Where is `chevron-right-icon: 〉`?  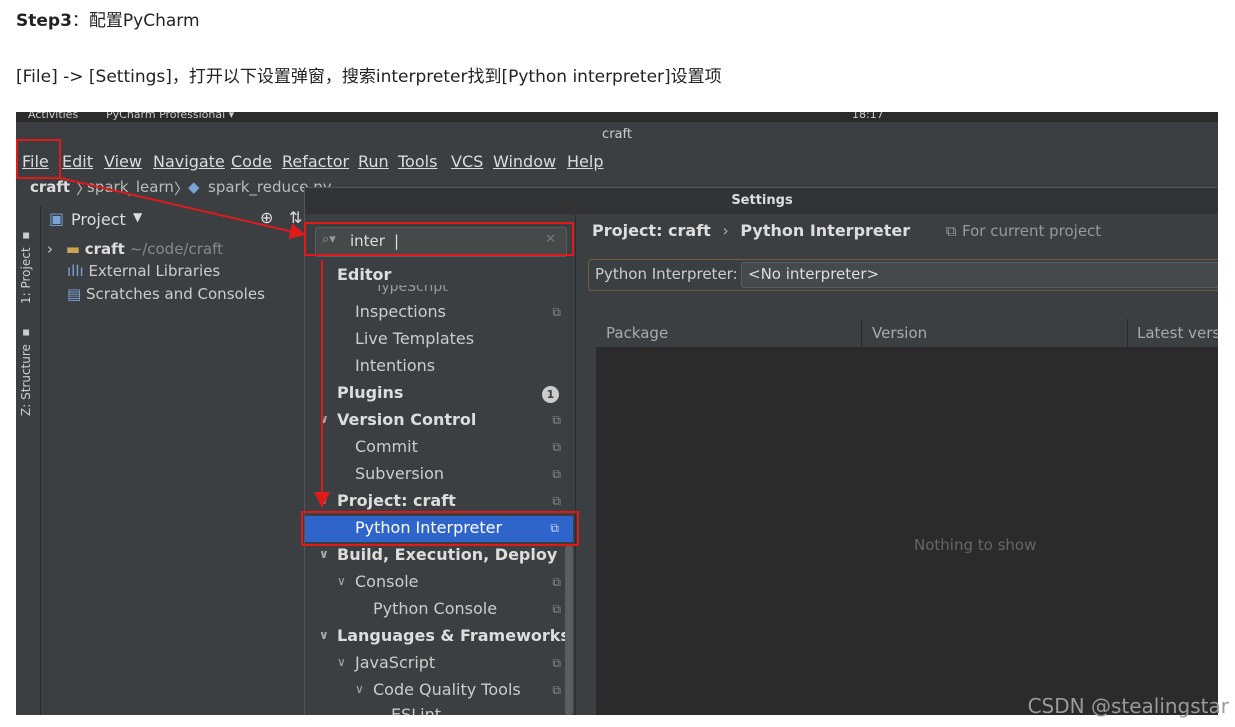 chevron-right-icon: 〉 is located at coordinates (182, 189).